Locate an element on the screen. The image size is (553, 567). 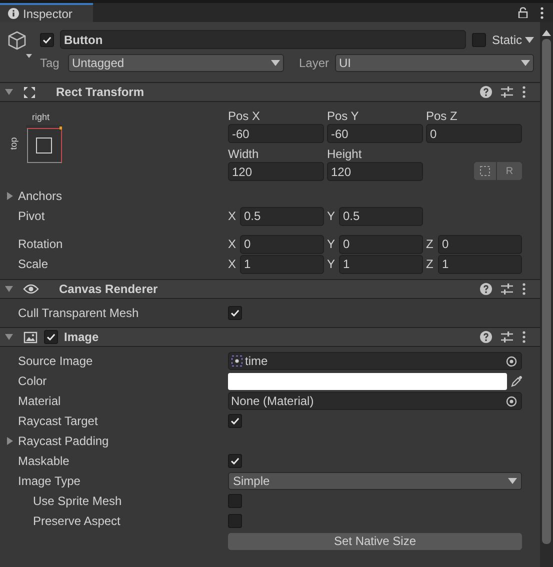
component-header: Rect Transform is located at coordinates (270, 92).